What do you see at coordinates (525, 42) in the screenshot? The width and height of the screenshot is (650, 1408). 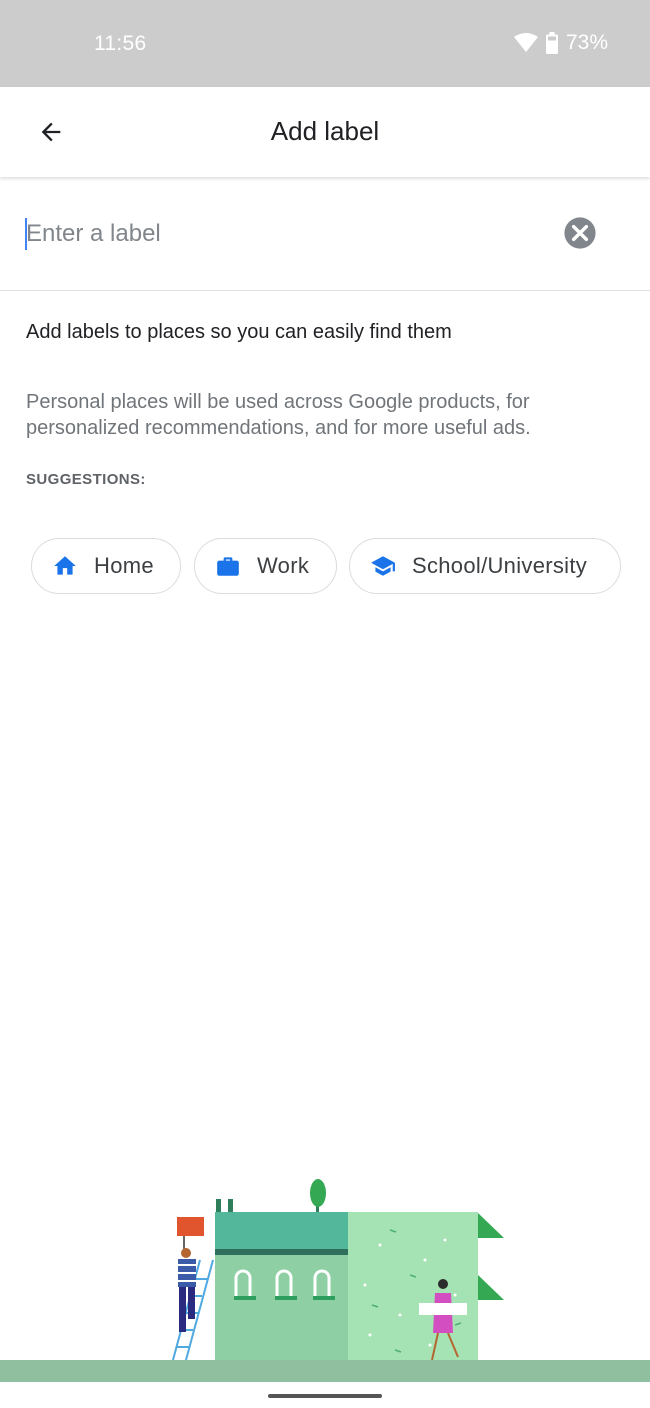 I see `wifi-icon` at bounding box center [525, 42].